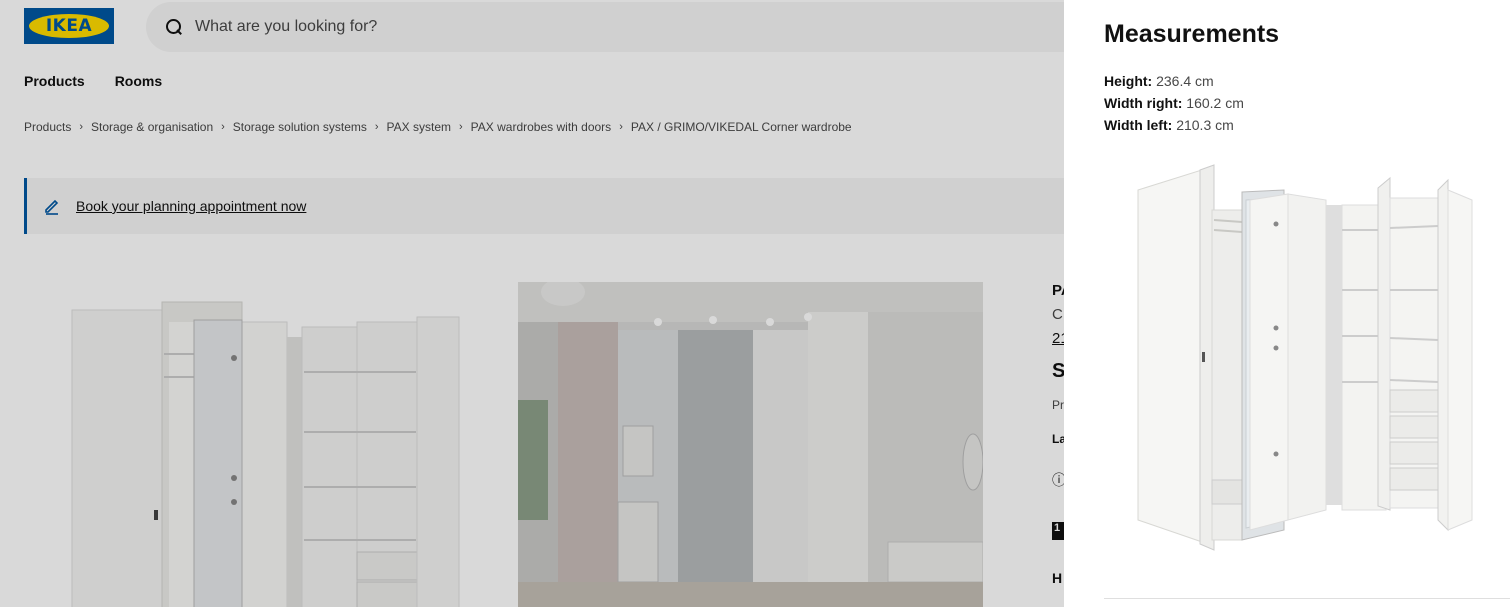 The image size is (1510, 607). Describe the element at coordinates (1305, 357) in the screenshot. I see `corner-wardrobe-drawing` at that location.